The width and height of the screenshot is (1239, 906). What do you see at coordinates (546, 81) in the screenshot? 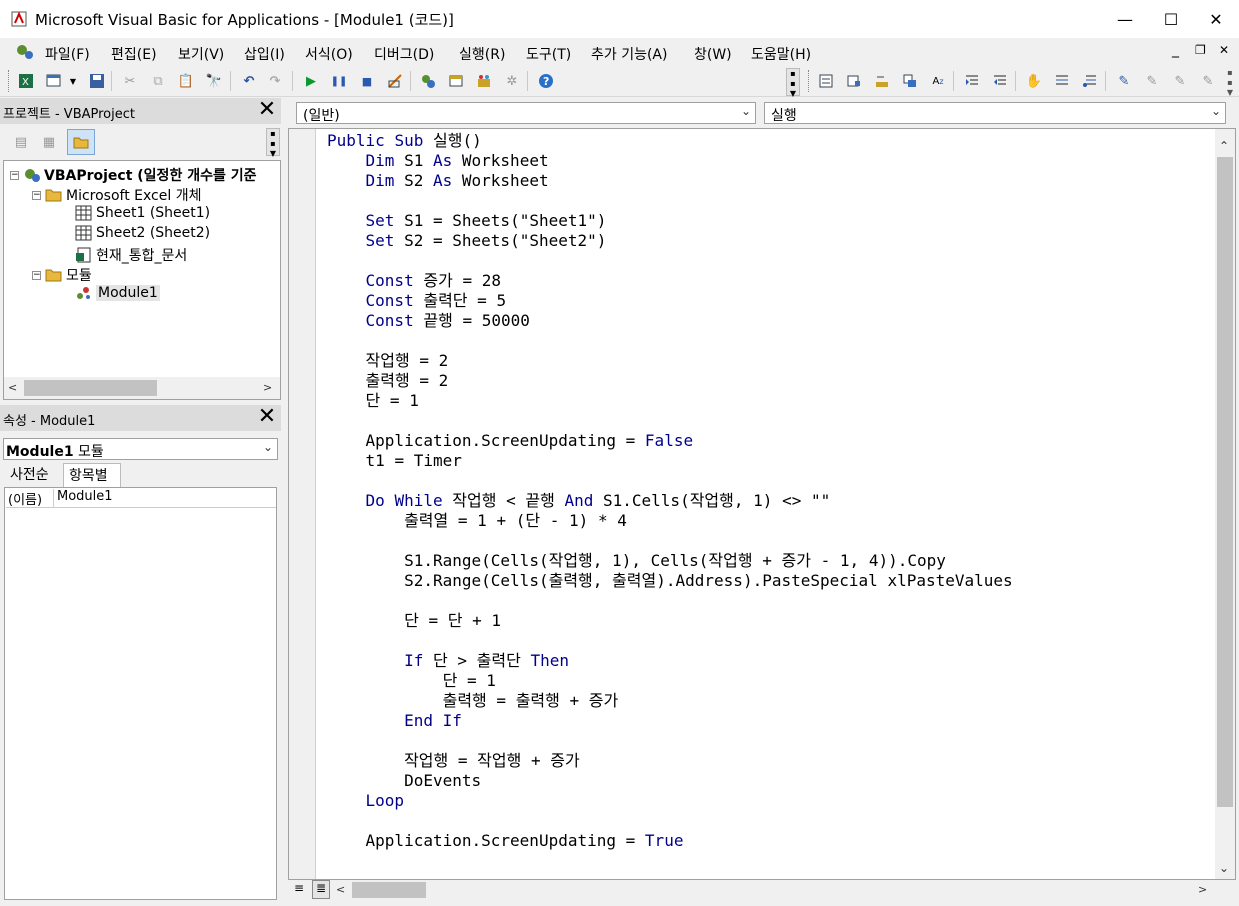
I see `help-icon: ?` at bounding box center [546, 81].